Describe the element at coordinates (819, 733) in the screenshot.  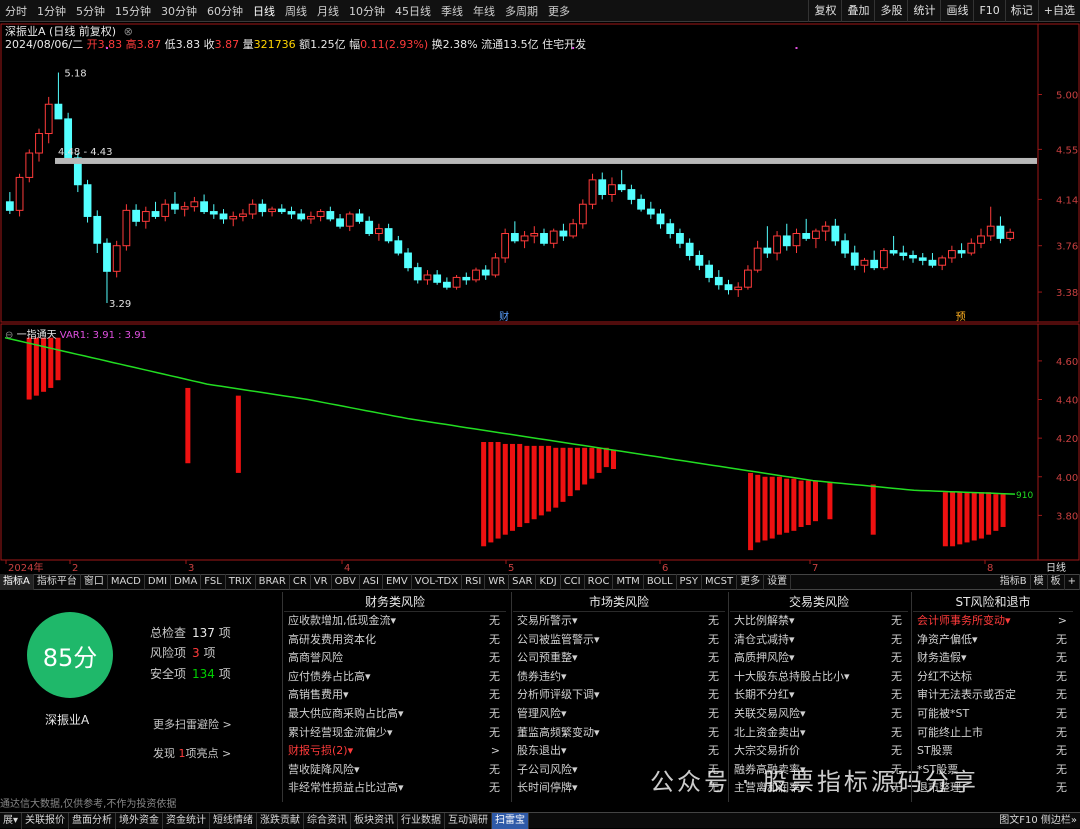
I see `risk-row: 北上资金卖出▾ 无` at that location.